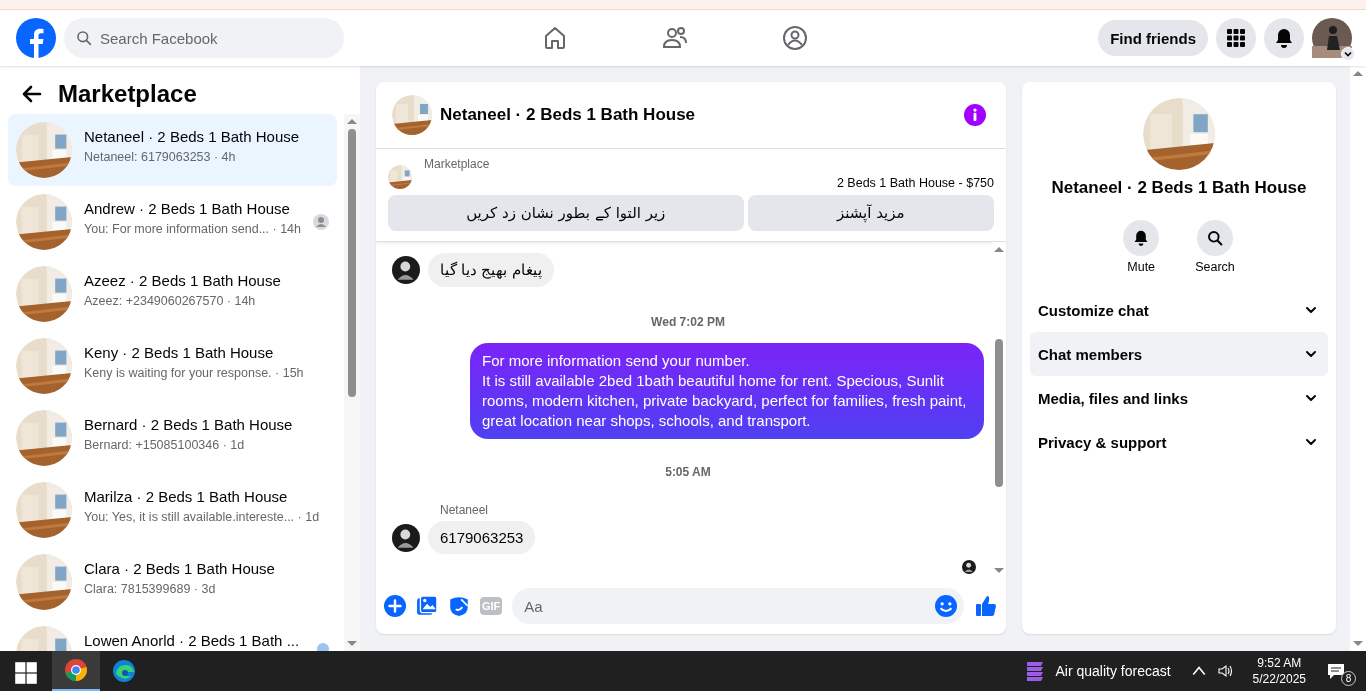  What do you see at coordinates (1113, 398) in the screenshot?
I see `section-label: Media, files and links` at bounding box center [1113, 398].